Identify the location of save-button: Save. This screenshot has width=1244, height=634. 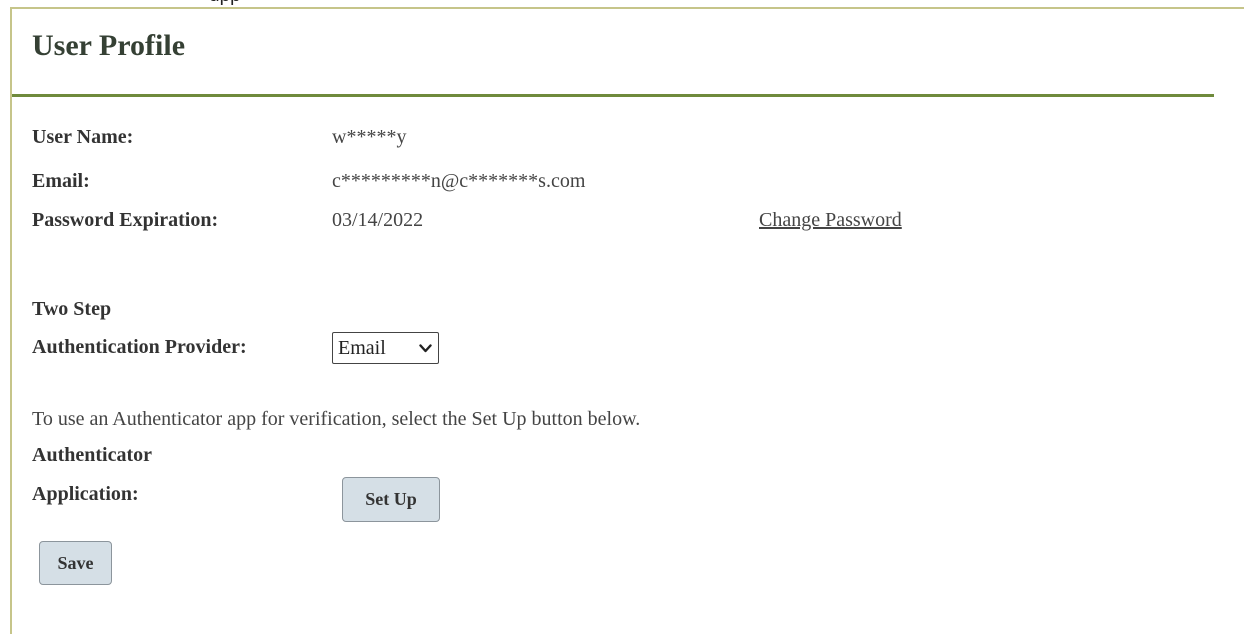
(75, 563).